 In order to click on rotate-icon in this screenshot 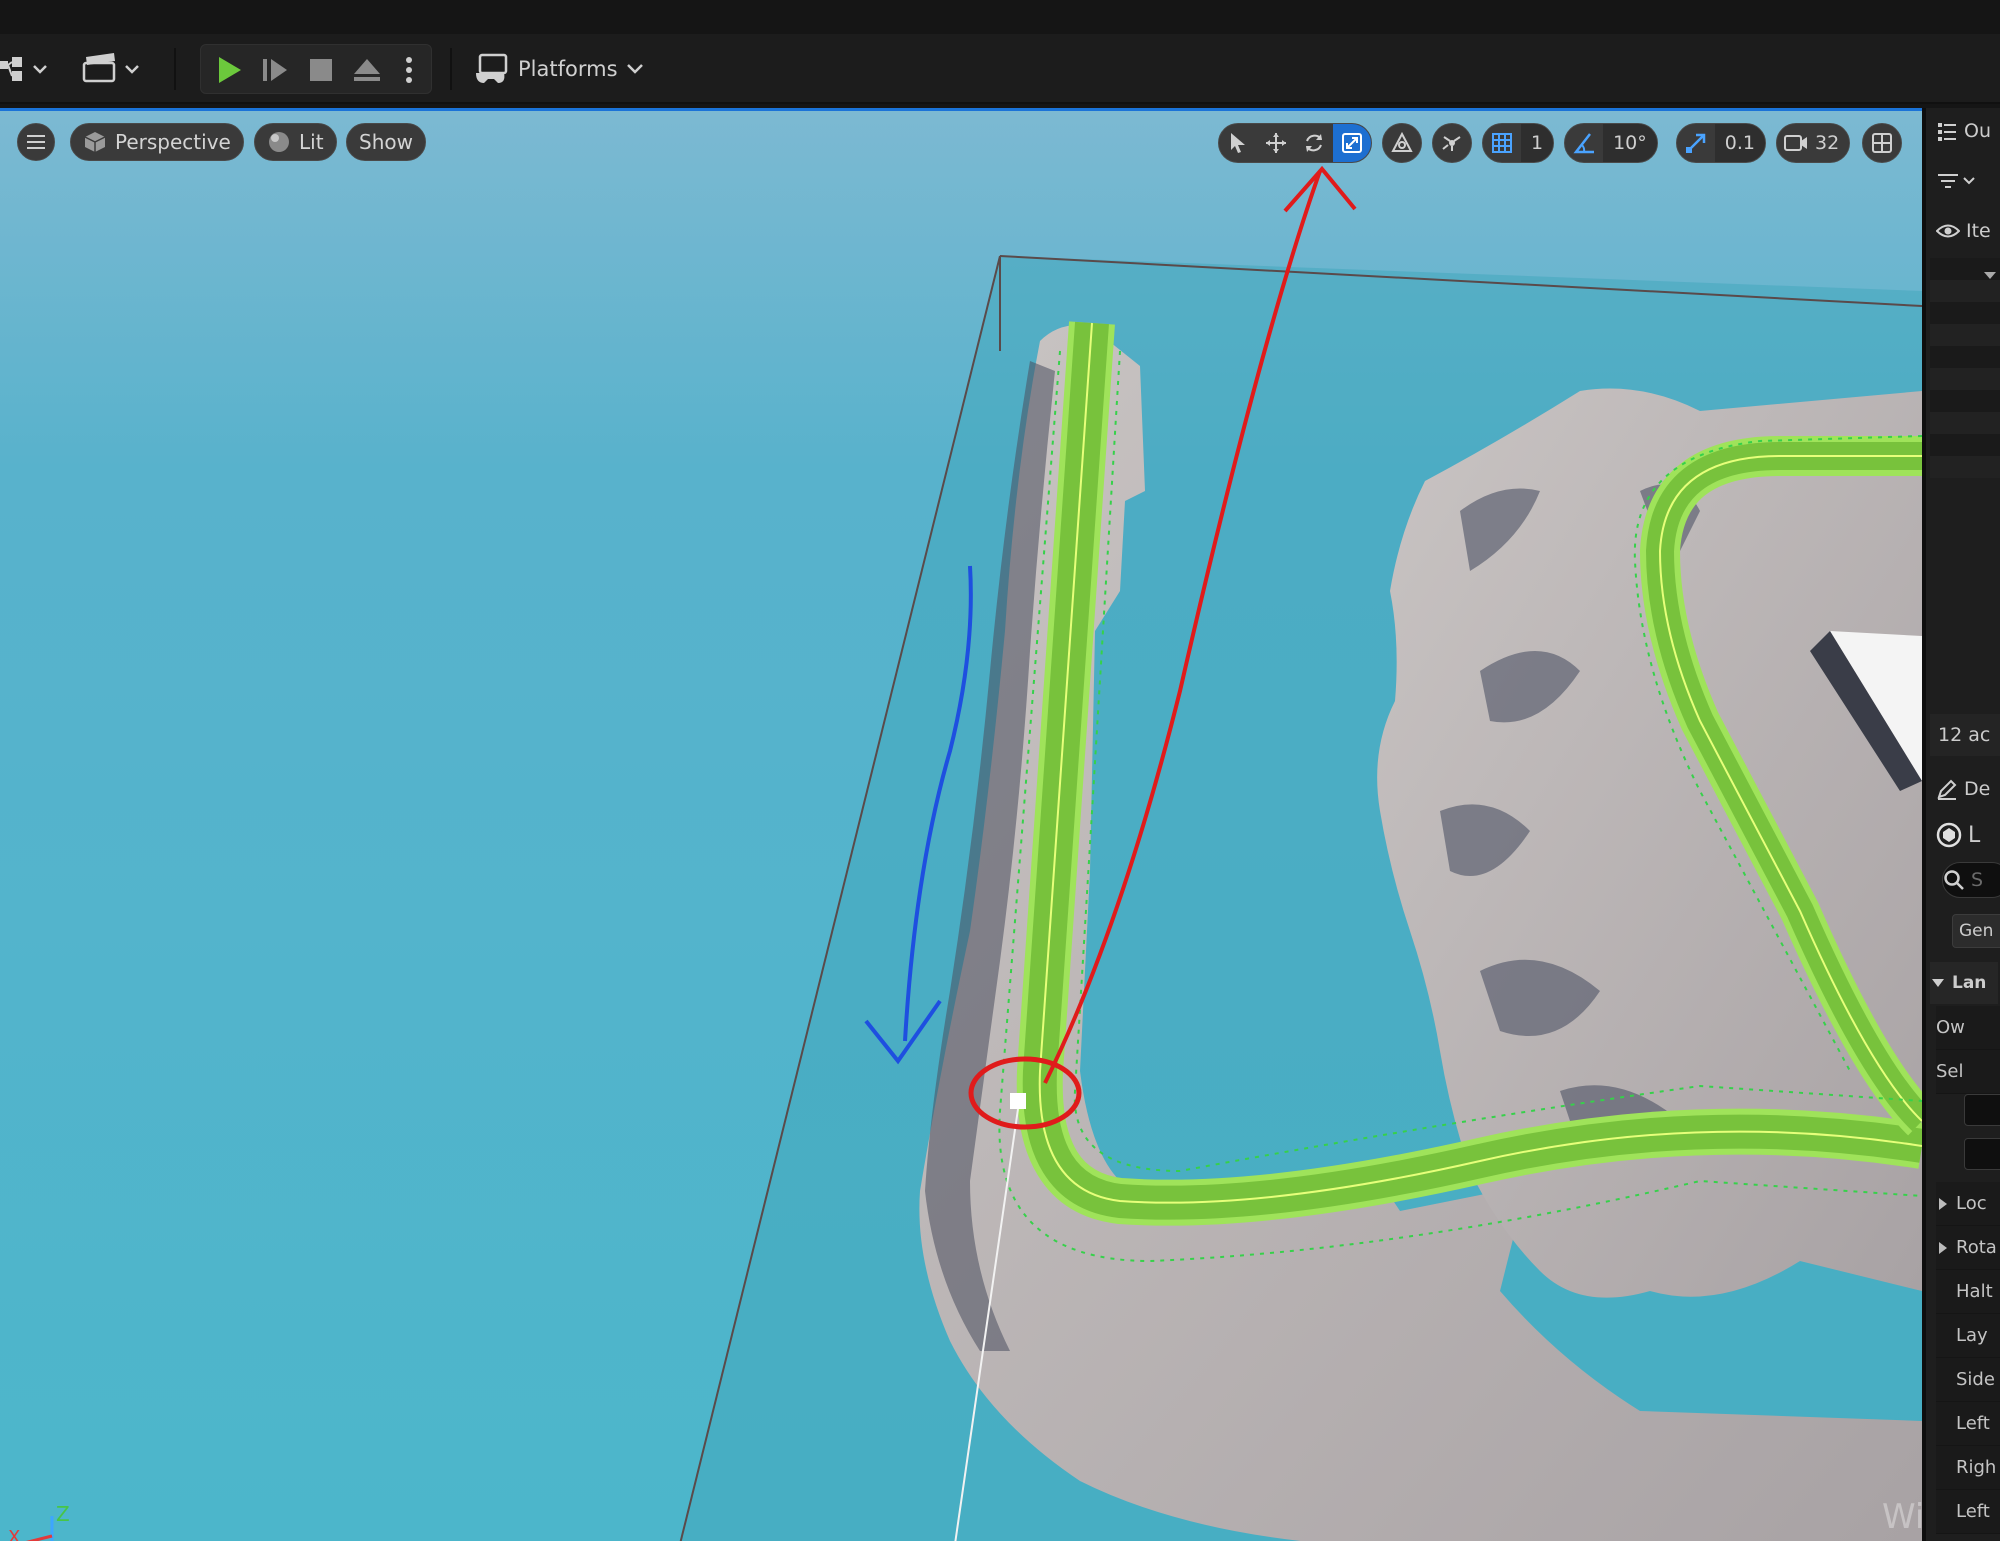, I will do `click(1314, 143)`.